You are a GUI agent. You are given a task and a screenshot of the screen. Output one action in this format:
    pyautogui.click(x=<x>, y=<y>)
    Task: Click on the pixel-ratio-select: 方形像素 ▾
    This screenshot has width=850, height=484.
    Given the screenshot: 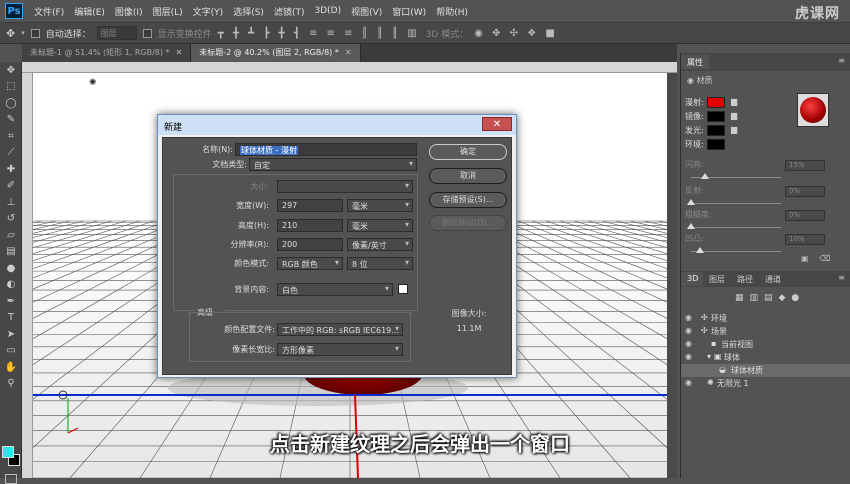 What is the action you would take?
    pyautogui.click(x=340, y=349)
    